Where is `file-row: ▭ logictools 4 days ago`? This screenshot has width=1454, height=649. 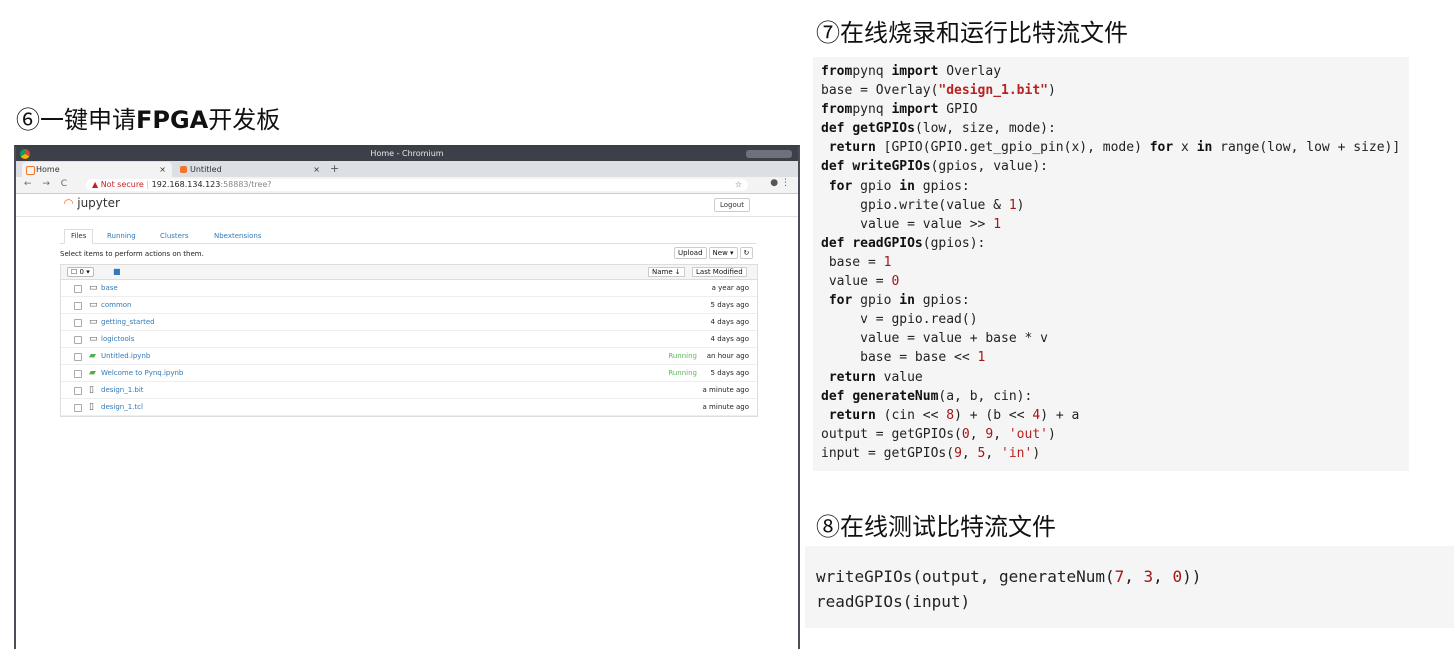
file-row: ▭ logictools 4 days ago is located at coordinates (409, 339).